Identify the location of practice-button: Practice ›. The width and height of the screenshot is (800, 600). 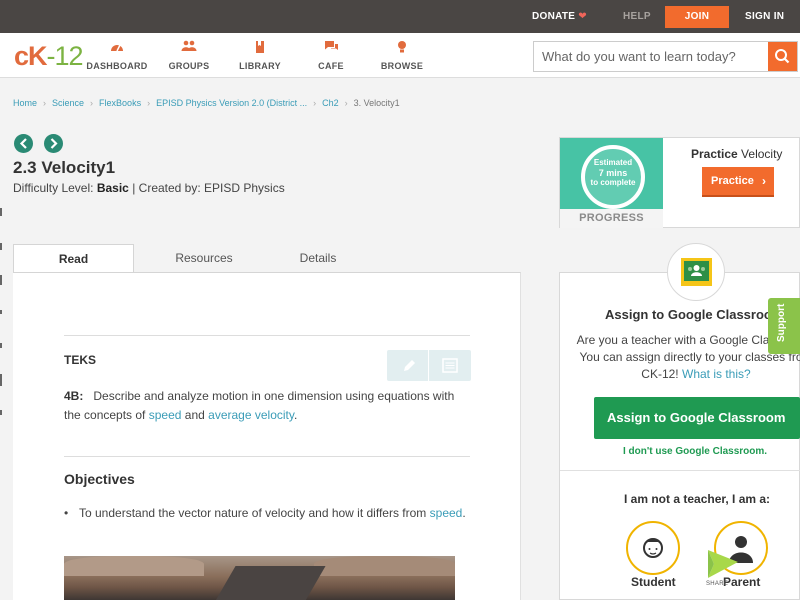
(738, 182).